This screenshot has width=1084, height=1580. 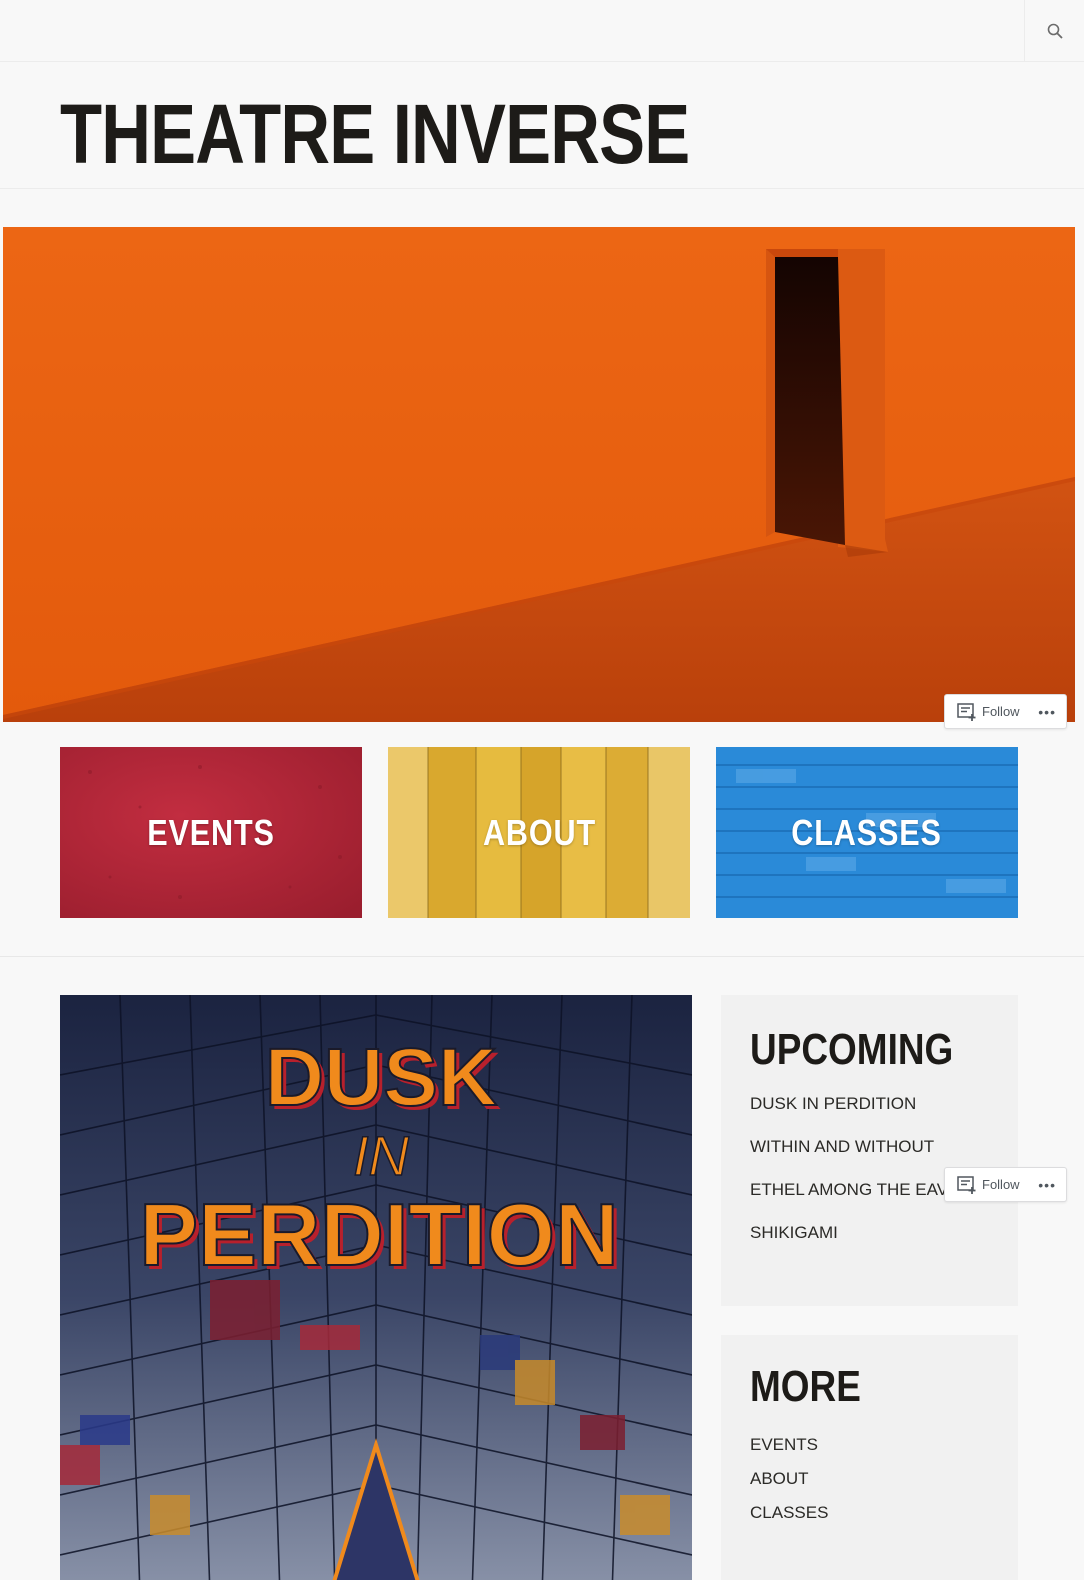 What do you see at coordinates (852, 1049) in the screenshot?
I see `widget-title: UPCOMING` at bounding box center [852, 1049].